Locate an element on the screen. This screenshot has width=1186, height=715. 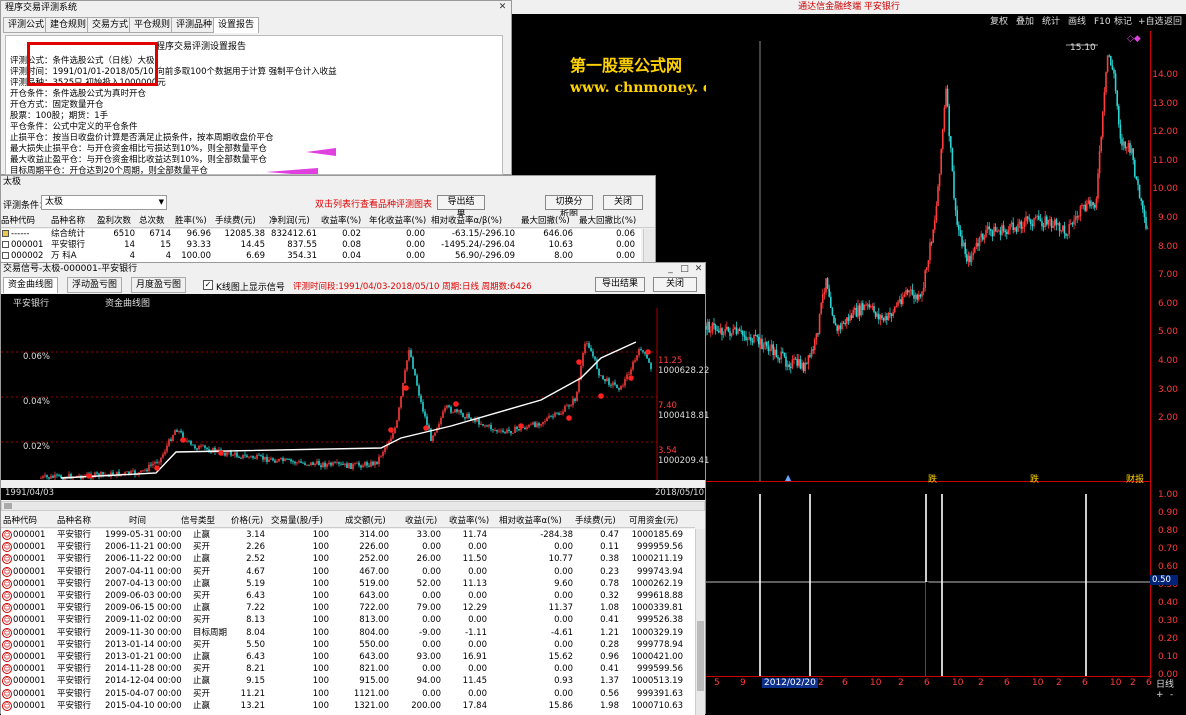
results-scrollbar is located at coordinates (649, 246).